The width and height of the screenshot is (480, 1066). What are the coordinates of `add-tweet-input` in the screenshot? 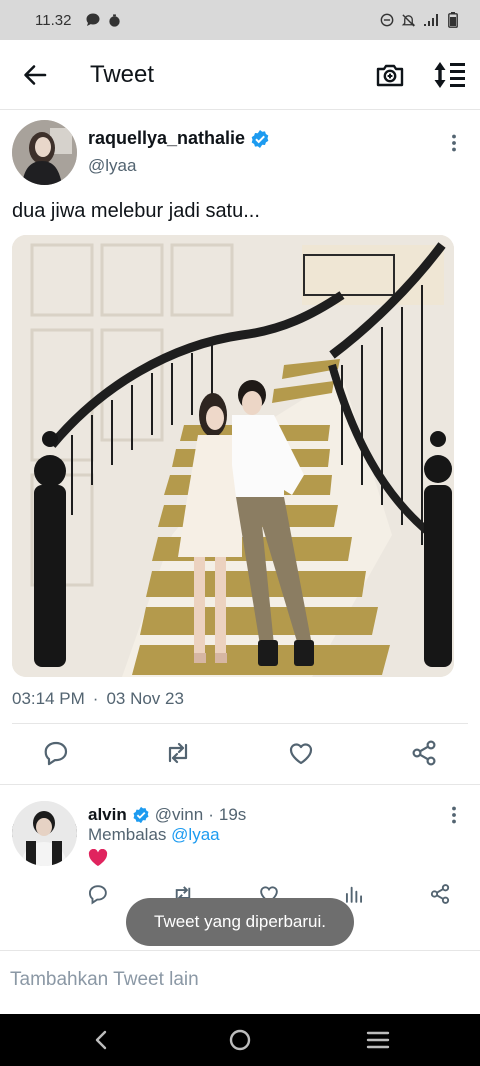 It's located at (240, 980).